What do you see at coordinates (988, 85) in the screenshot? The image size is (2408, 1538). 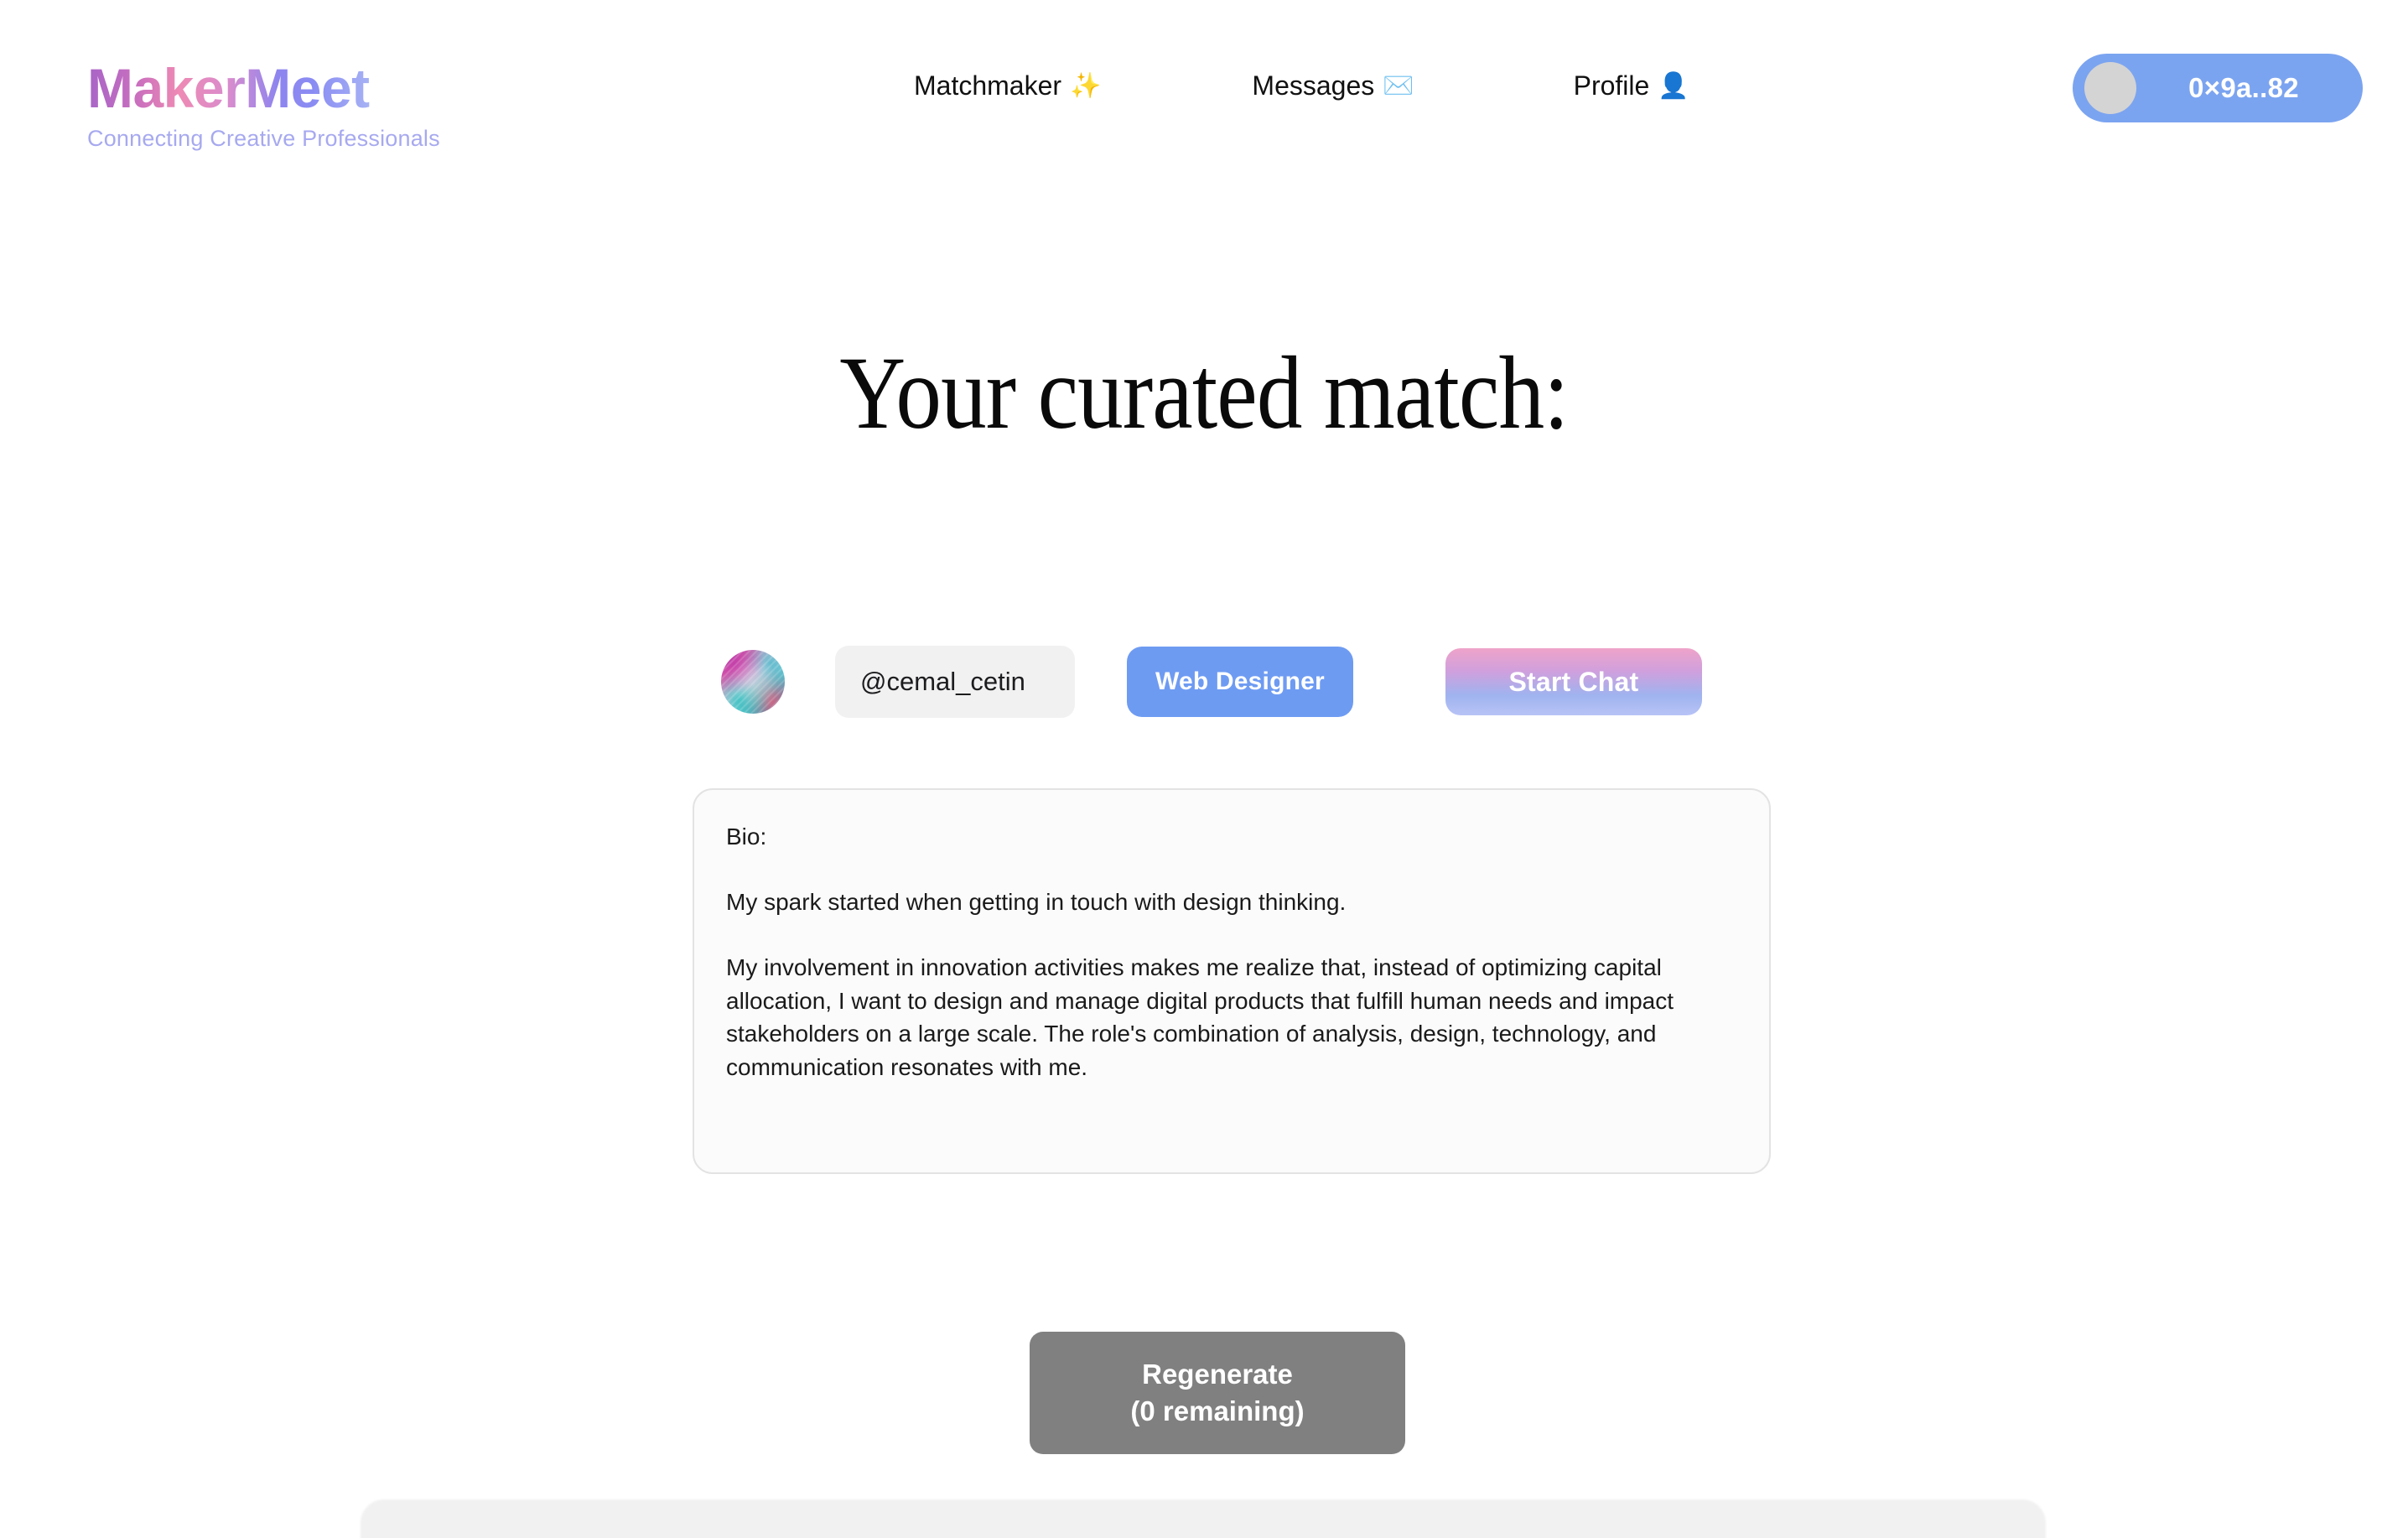 I see `nav-label-matchmaker: Matchmaker` at bounding box center [988, 85].